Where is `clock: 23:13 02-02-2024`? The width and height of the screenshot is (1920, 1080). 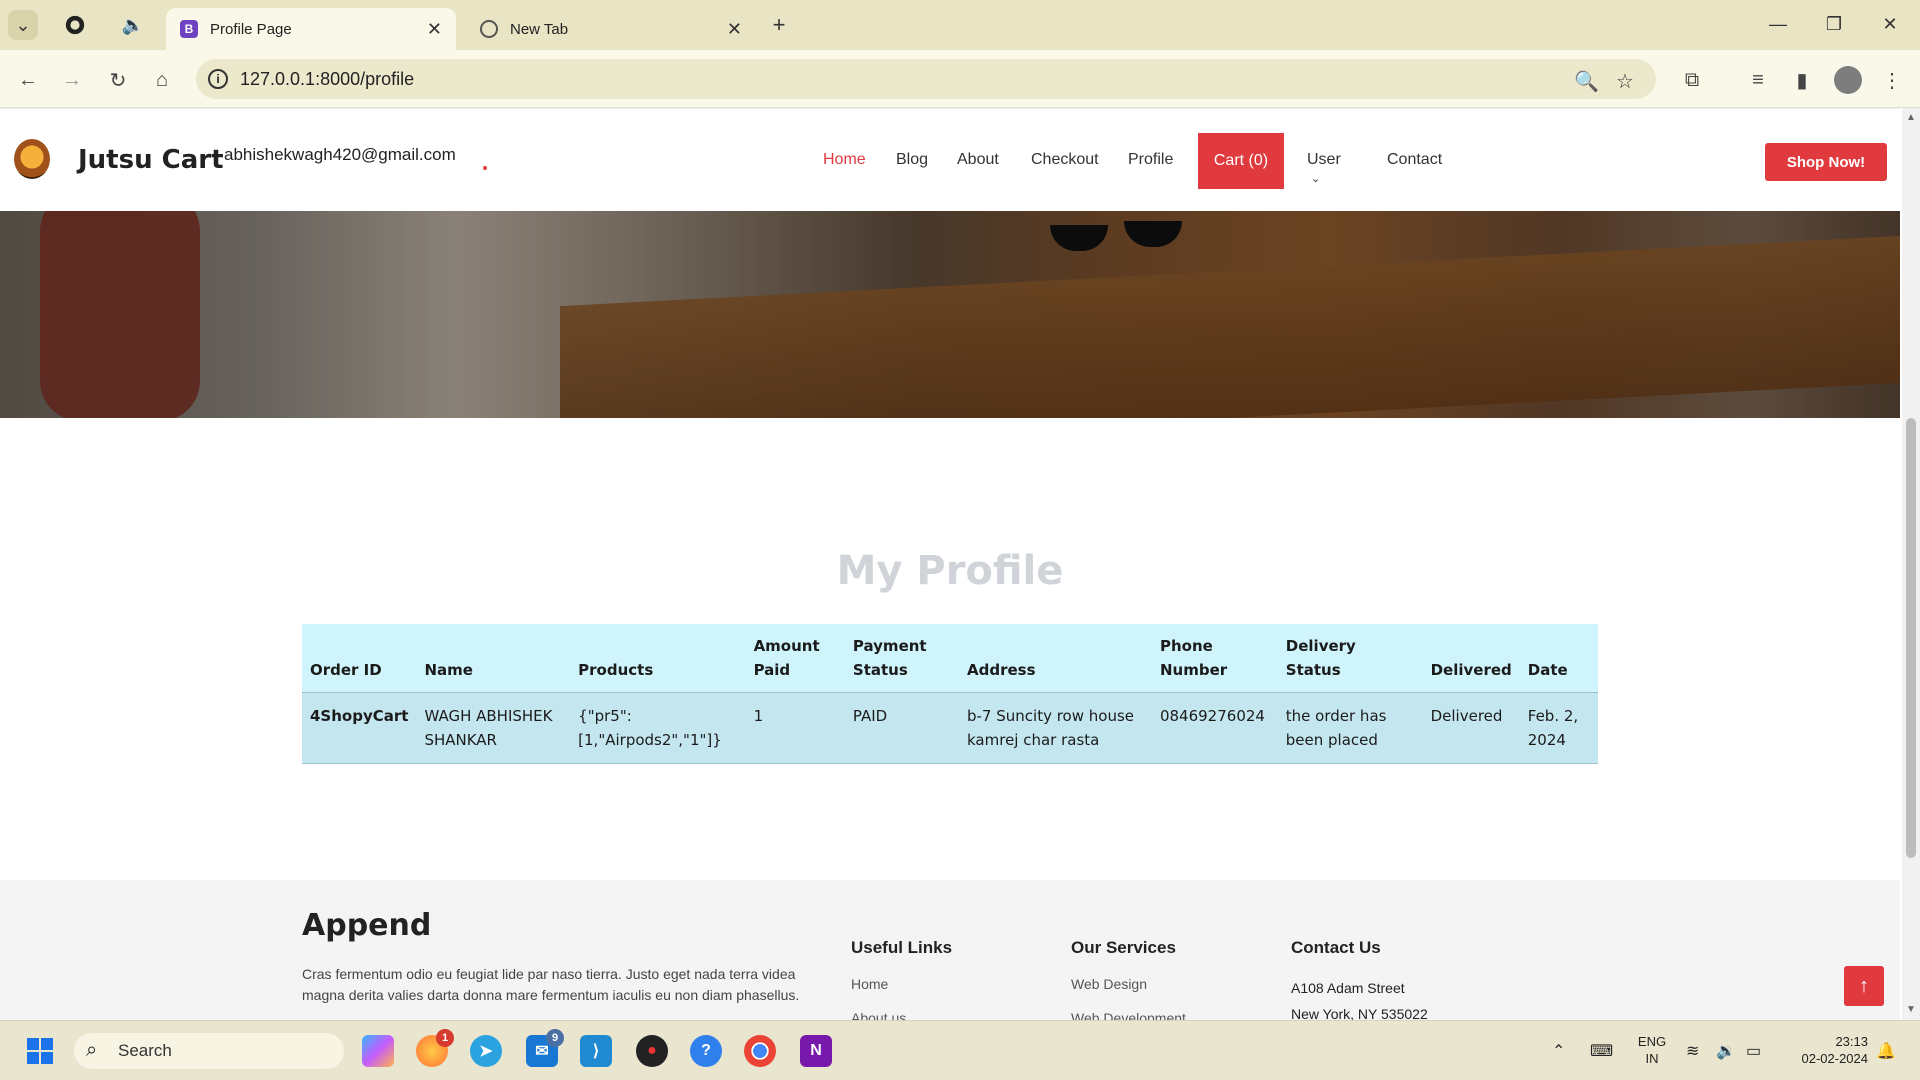
clock: 23:13 02-02-2024 is located at coordinates (1826, 1050).